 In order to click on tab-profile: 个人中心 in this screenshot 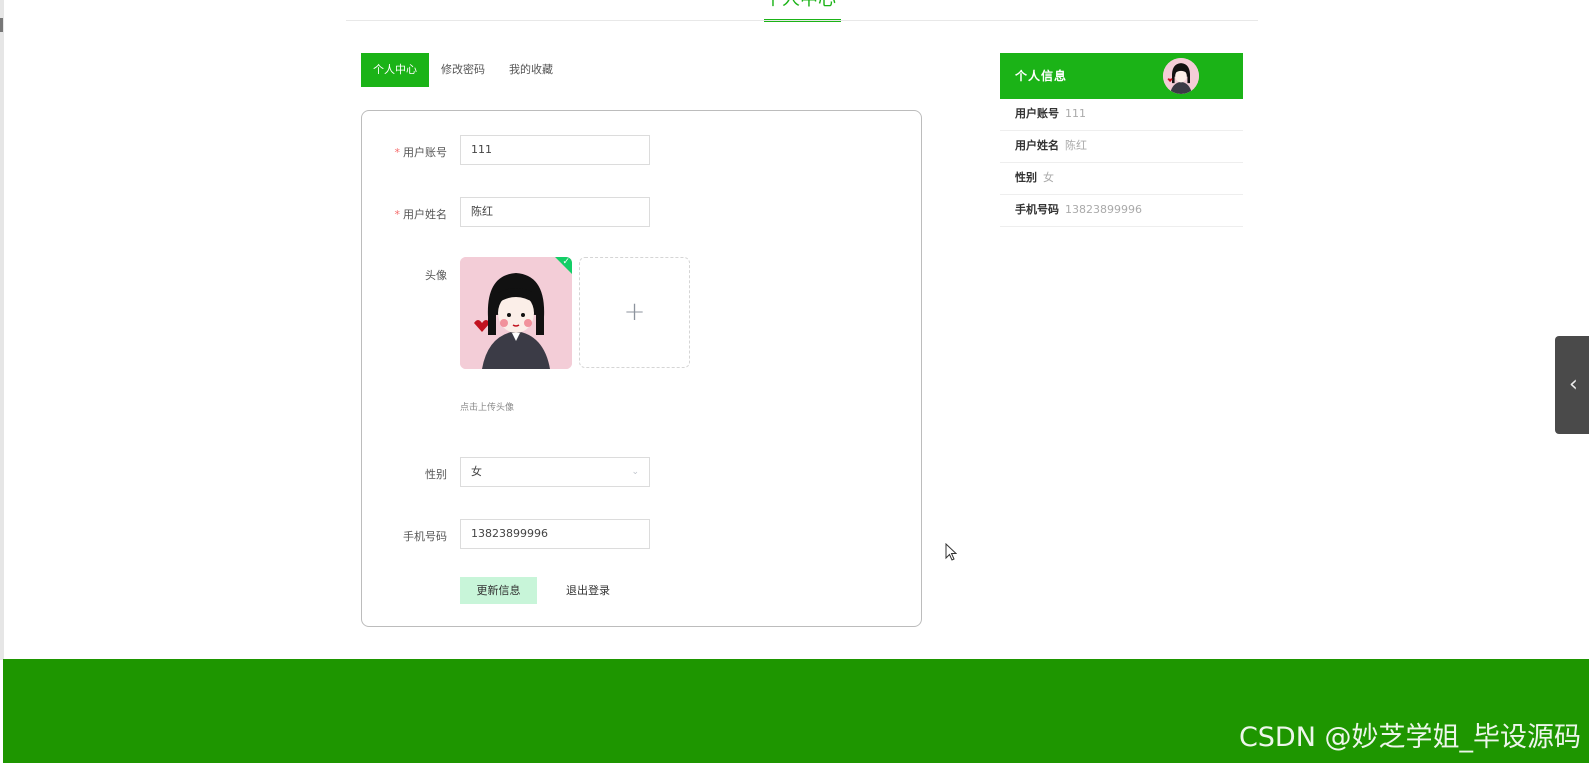, I will do `click(395, 70)`.